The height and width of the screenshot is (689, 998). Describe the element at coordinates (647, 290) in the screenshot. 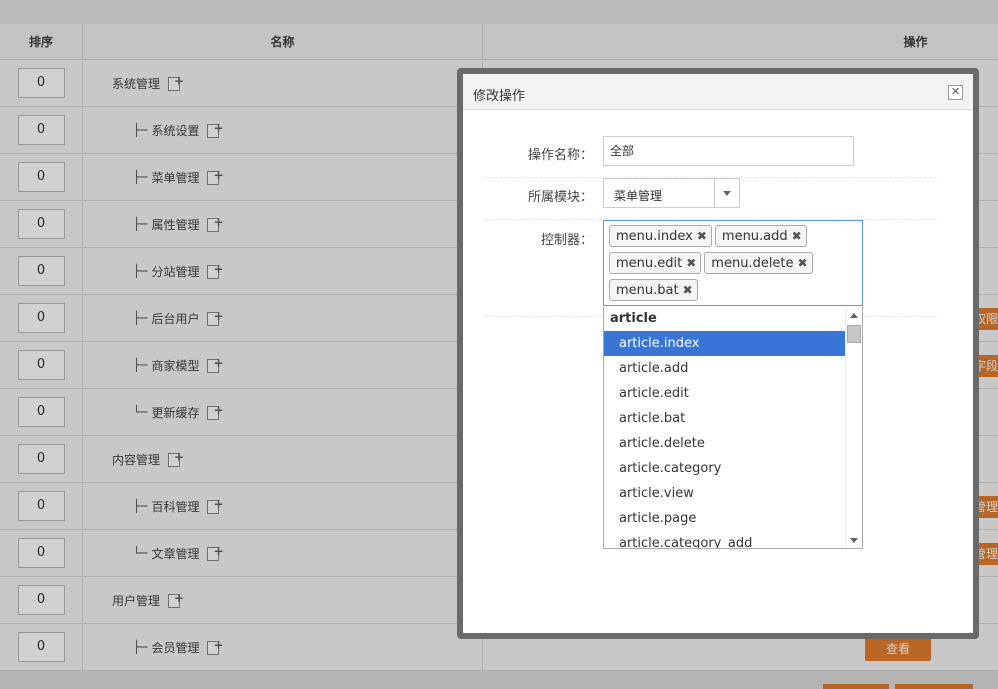

I see `chip-label: menu.bat` at that location.